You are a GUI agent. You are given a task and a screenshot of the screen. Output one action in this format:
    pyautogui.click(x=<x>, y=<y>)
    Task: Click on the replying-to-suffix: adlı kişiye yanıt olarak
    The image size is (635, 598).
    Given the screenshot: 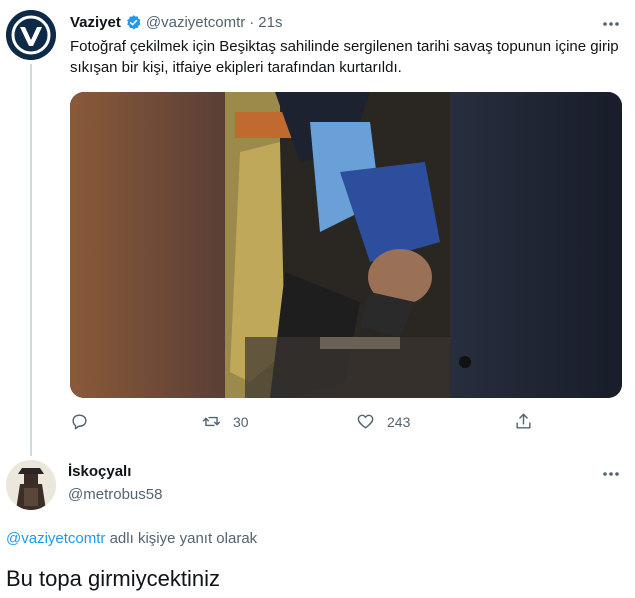 What is the action you would take?
    pyautogui.click(x=181, y=538)
    